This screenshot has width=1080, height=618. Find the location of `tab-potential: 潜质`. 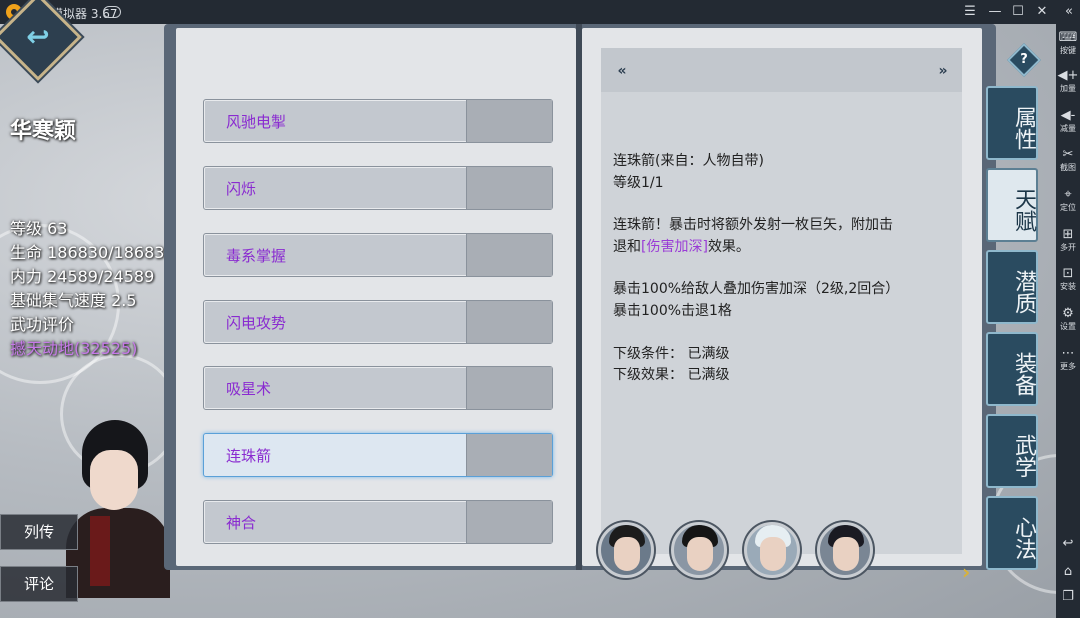

tab-potential: 潜质 is located at coordinates (1012, 287).